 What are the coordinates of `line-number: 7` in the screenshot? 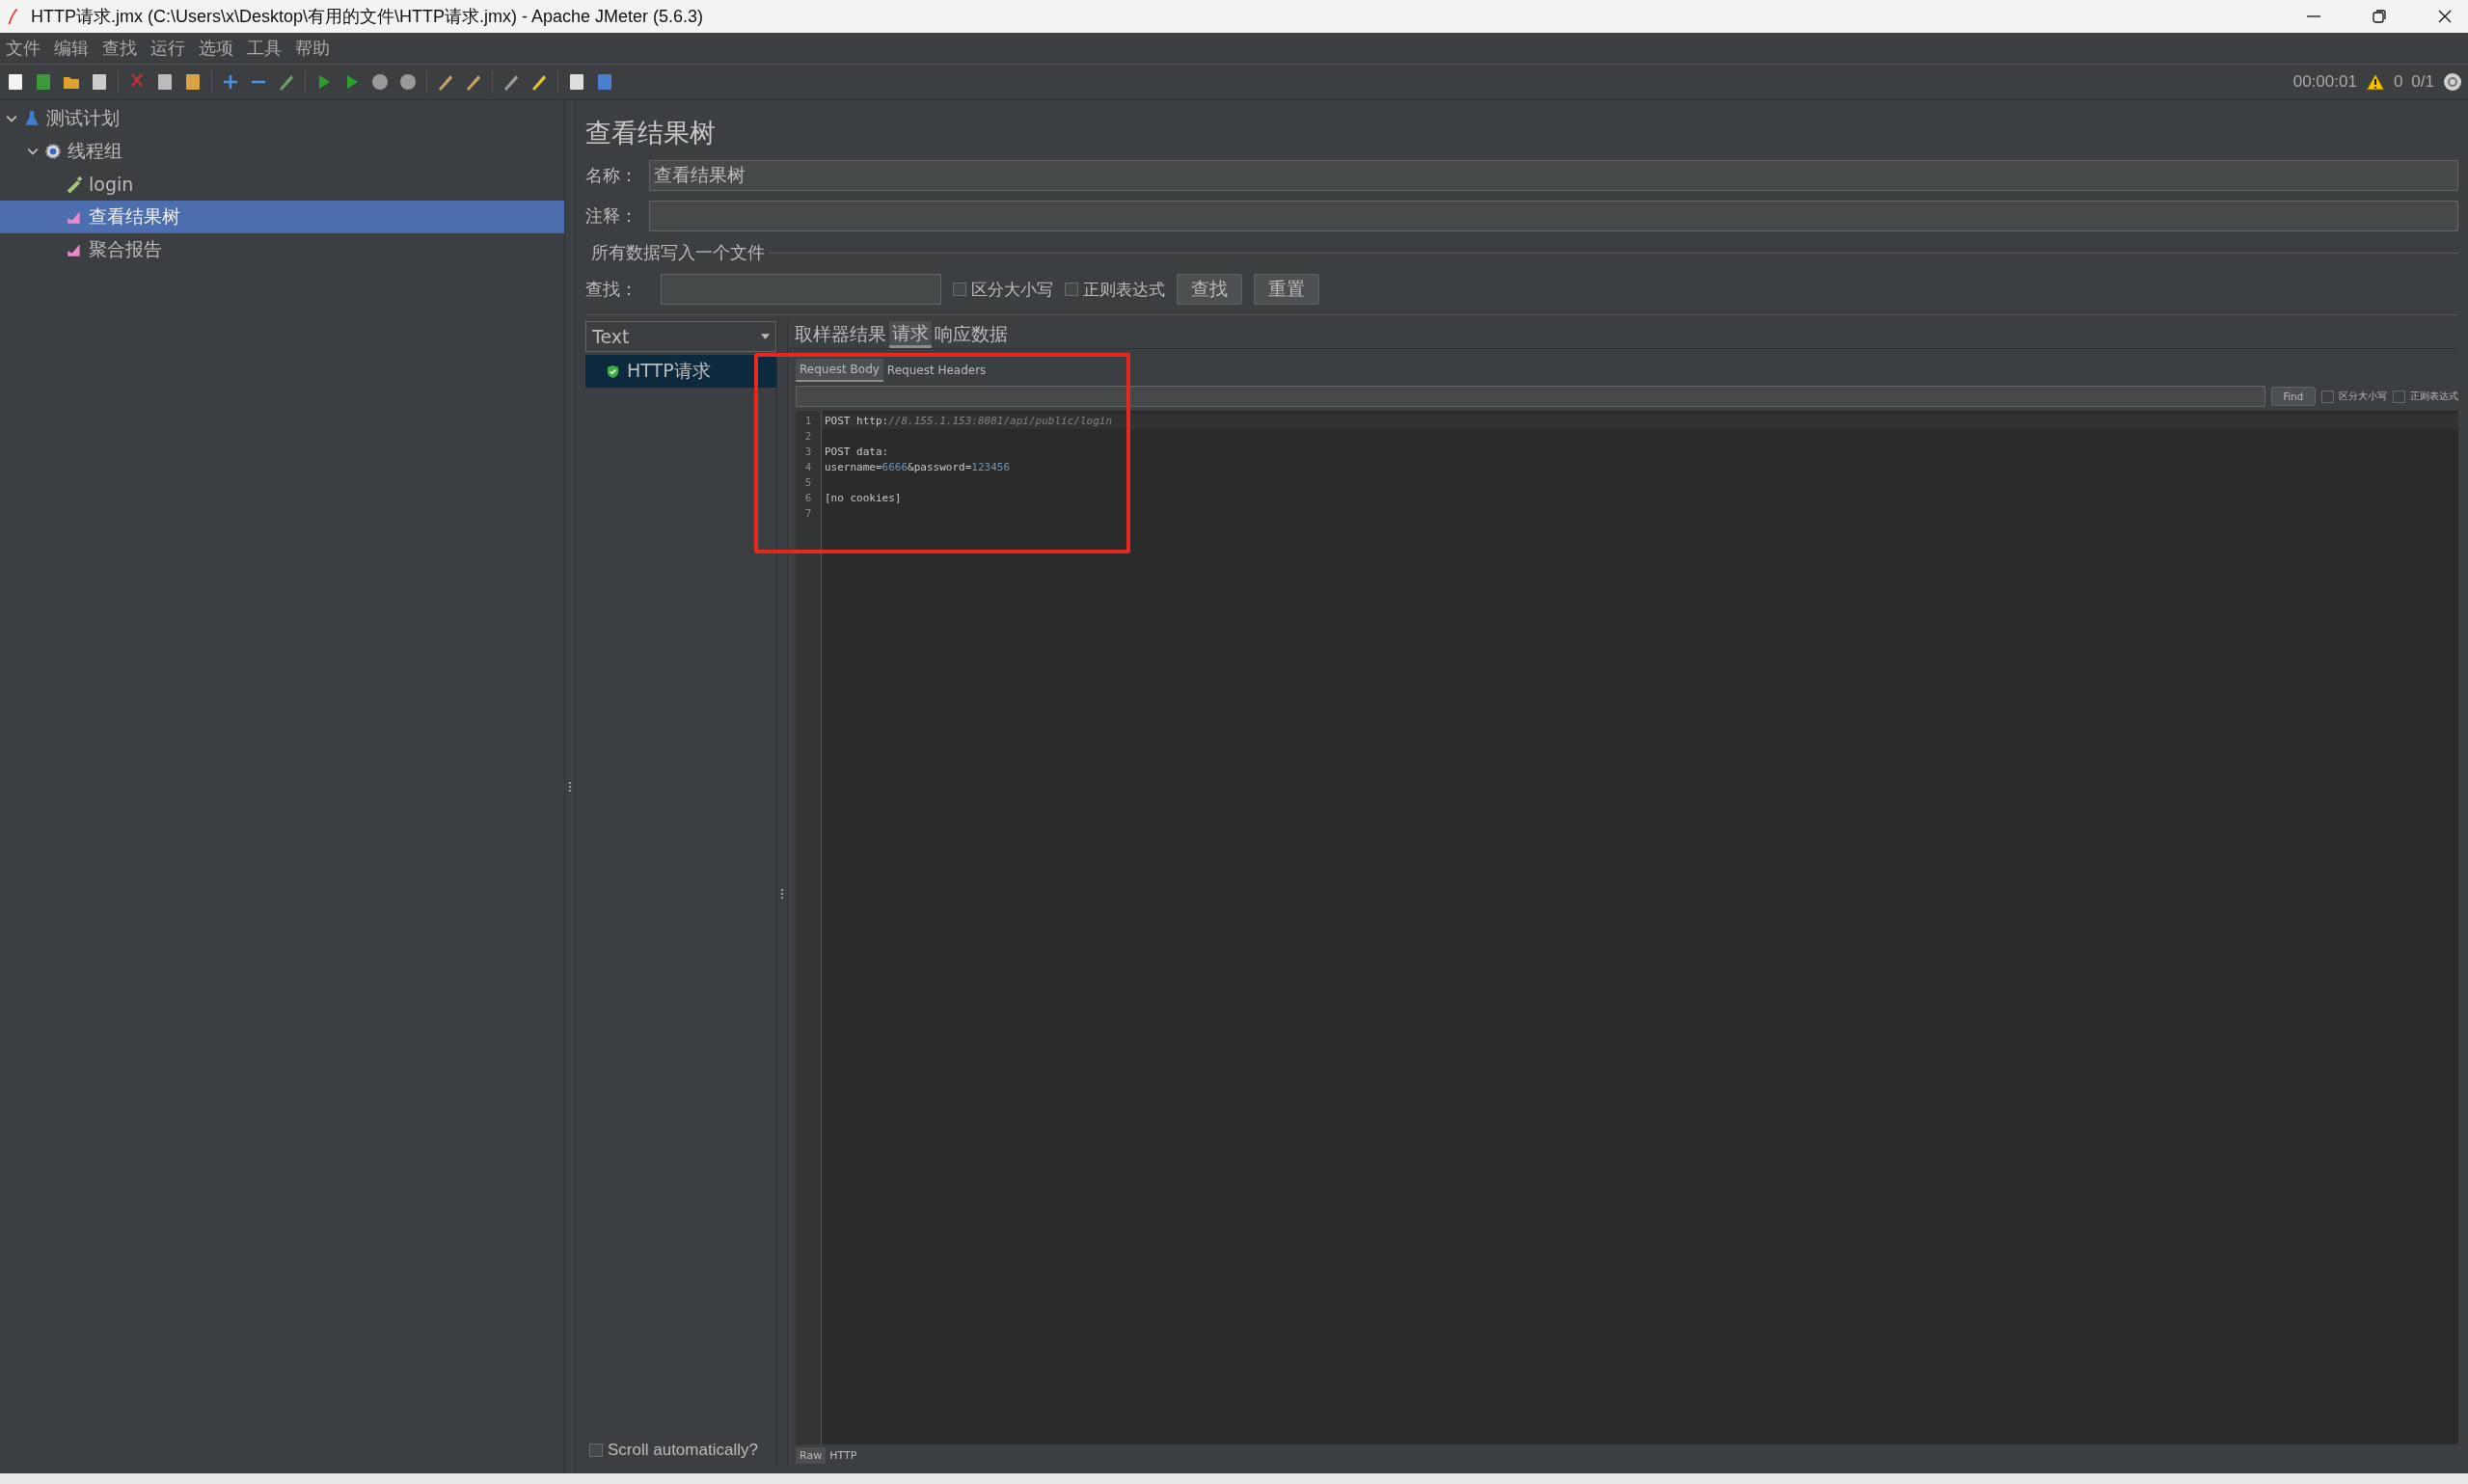 It's located at (808, 514).